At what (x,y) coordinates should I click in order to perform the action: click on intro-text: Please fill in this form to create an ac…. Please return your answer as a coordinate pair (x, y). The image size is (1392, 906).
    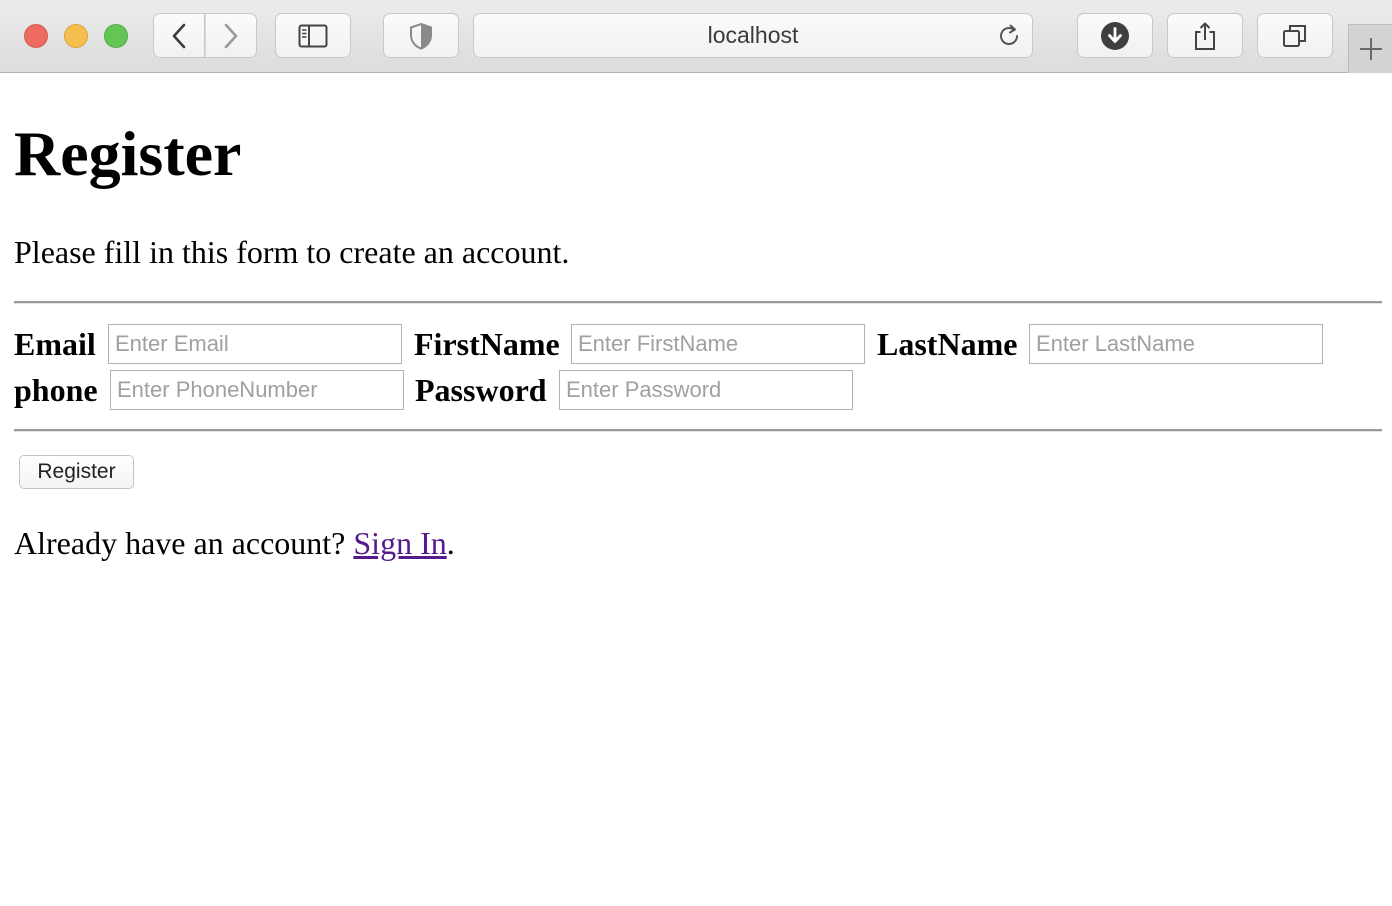
    Looking at the image, I should click on (292, 252).